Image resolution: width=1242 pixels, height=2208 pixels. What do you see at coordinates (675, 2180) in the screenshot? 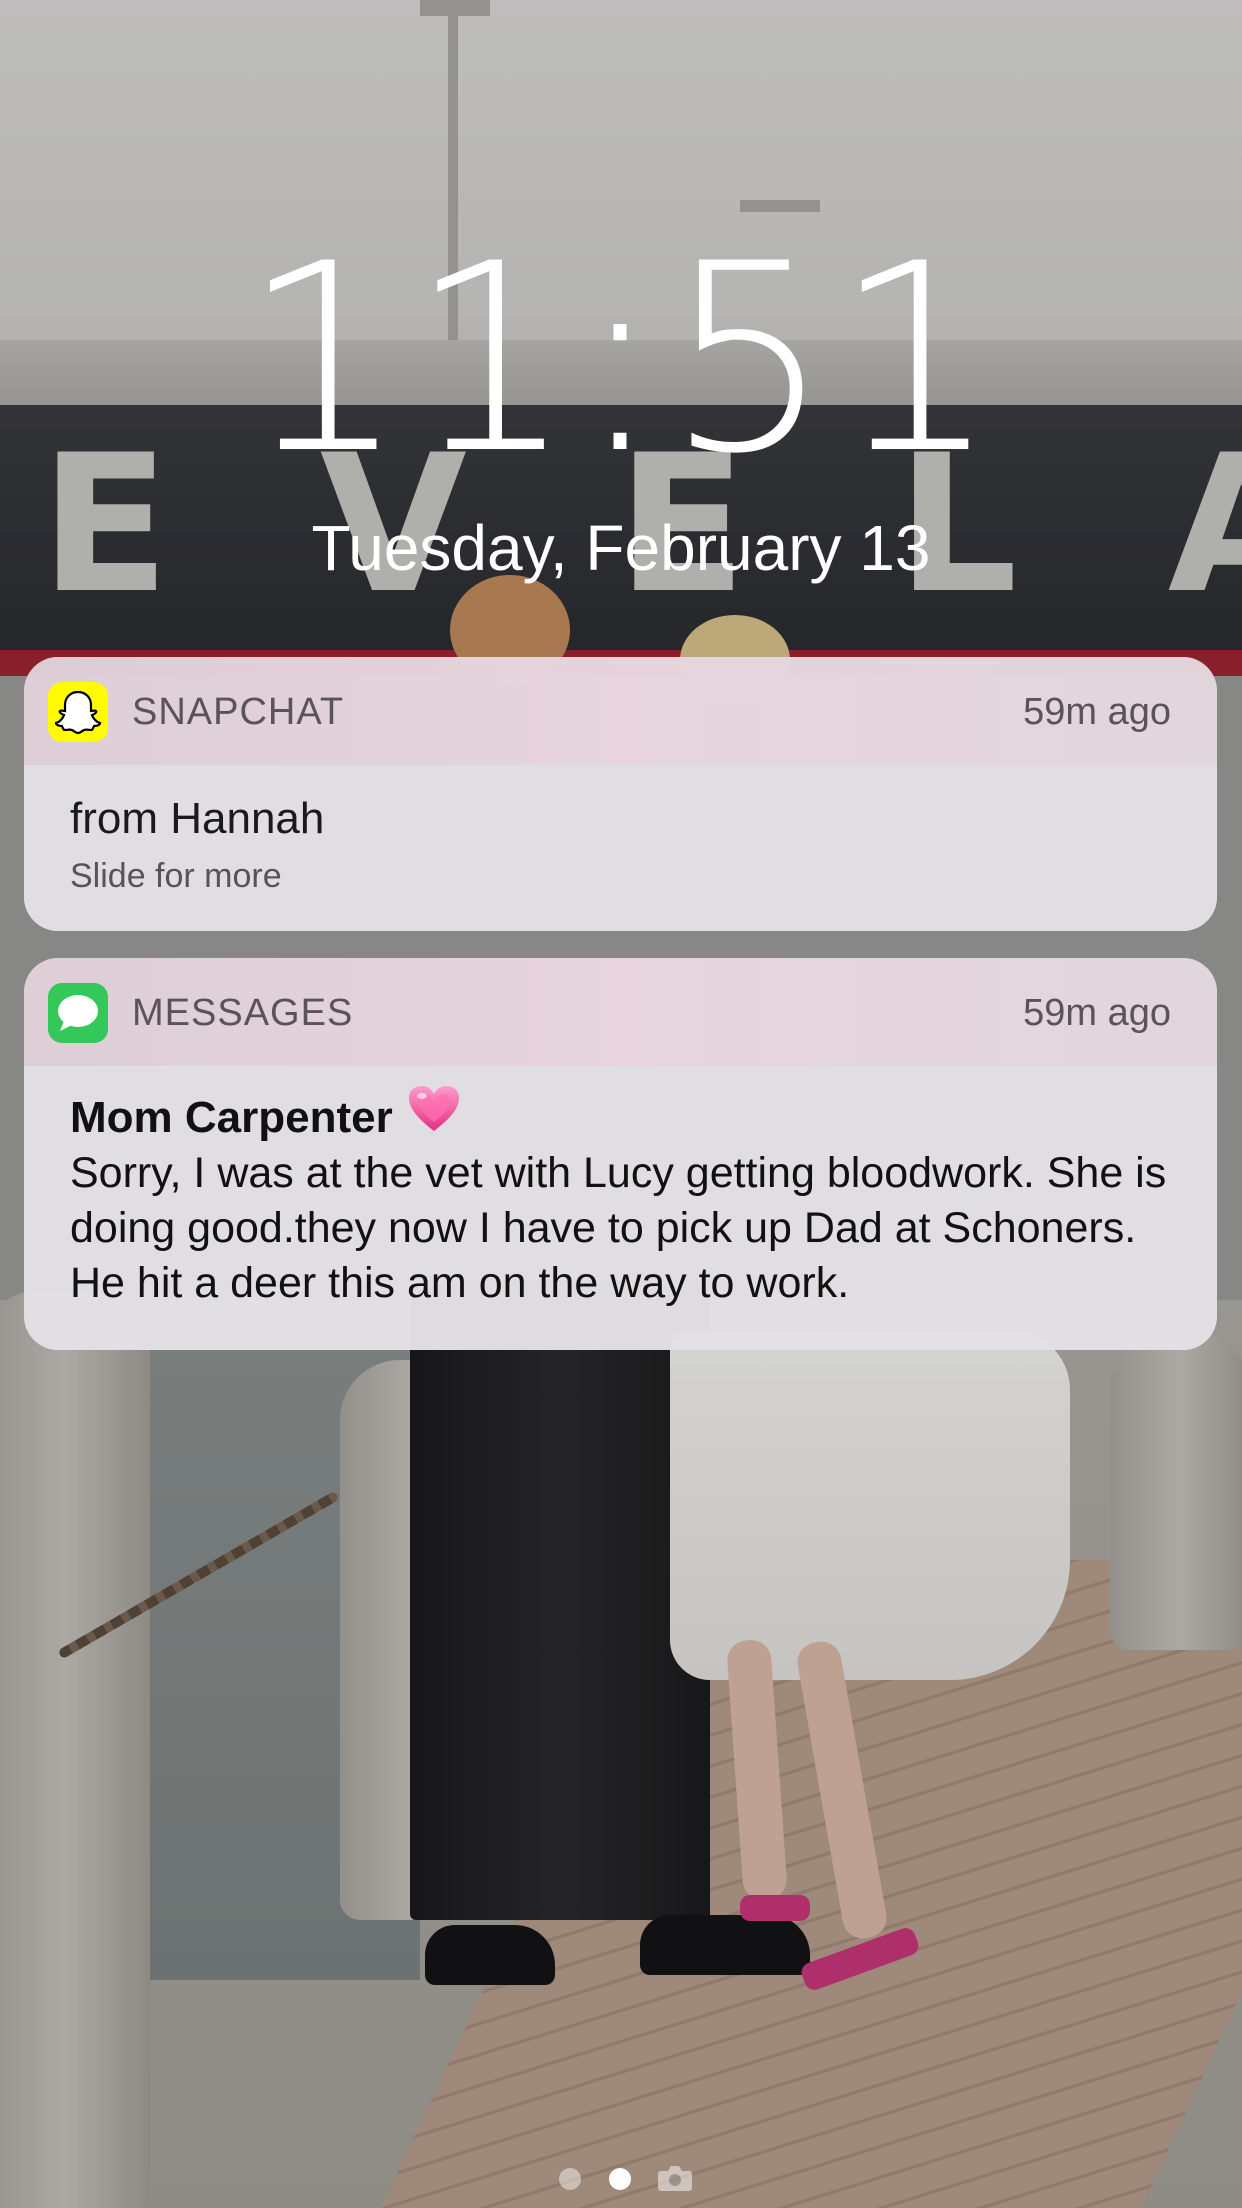
I see `camera-icon` at bounding box center [675, 2180].